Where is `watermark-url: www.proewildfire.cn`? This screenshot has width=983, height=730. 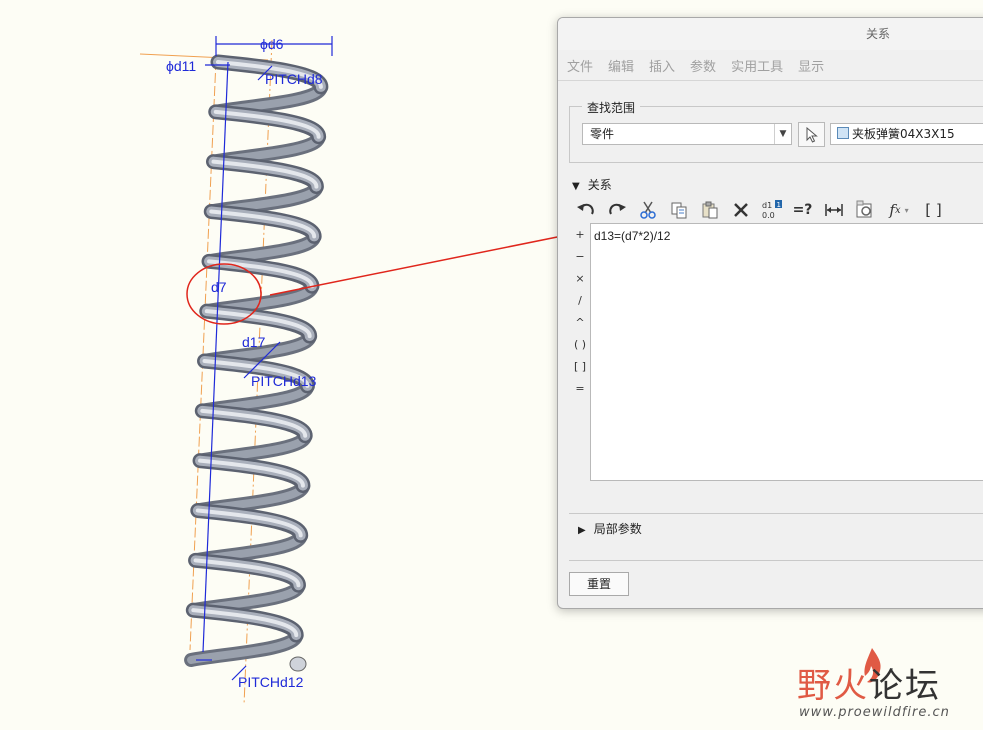
watermark-url: www.proewildfire.cn is located at coordinates (874, 712).